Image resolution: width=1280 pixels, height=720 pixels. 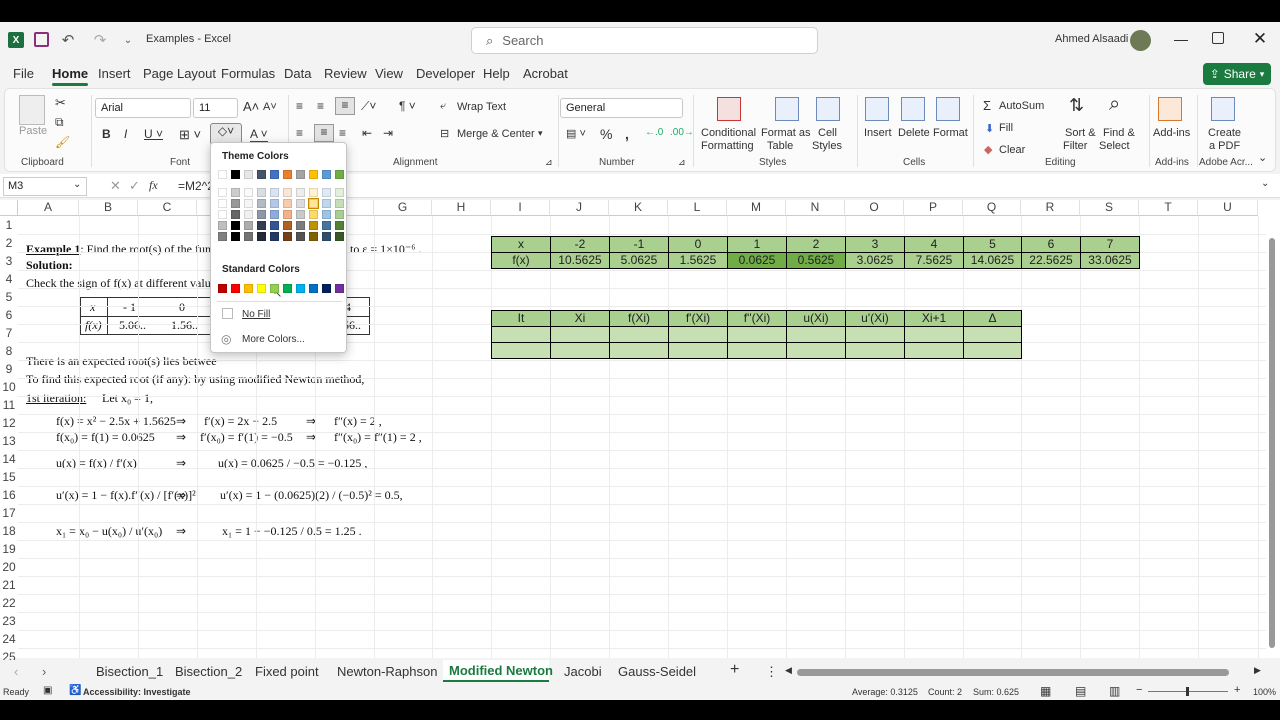 I want to click on row-header: 8, so click(x=9, y=353).